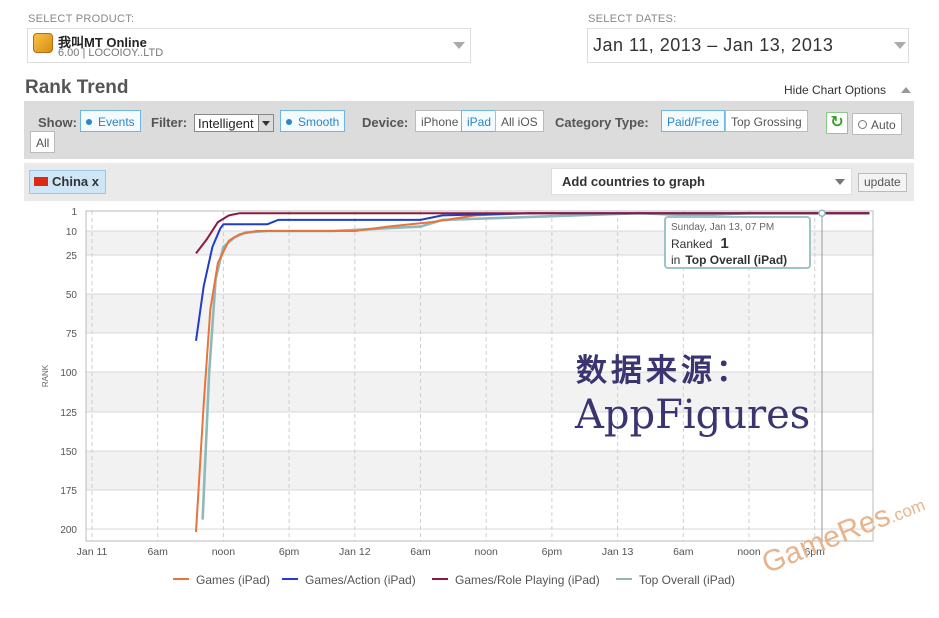 The height and width of the screenshot is (618, 939). Describe the element at coordinates (723, 227) in the screenshot. I see `tooltip-date: Sunday, Jan 13, 07 PM` at that location.